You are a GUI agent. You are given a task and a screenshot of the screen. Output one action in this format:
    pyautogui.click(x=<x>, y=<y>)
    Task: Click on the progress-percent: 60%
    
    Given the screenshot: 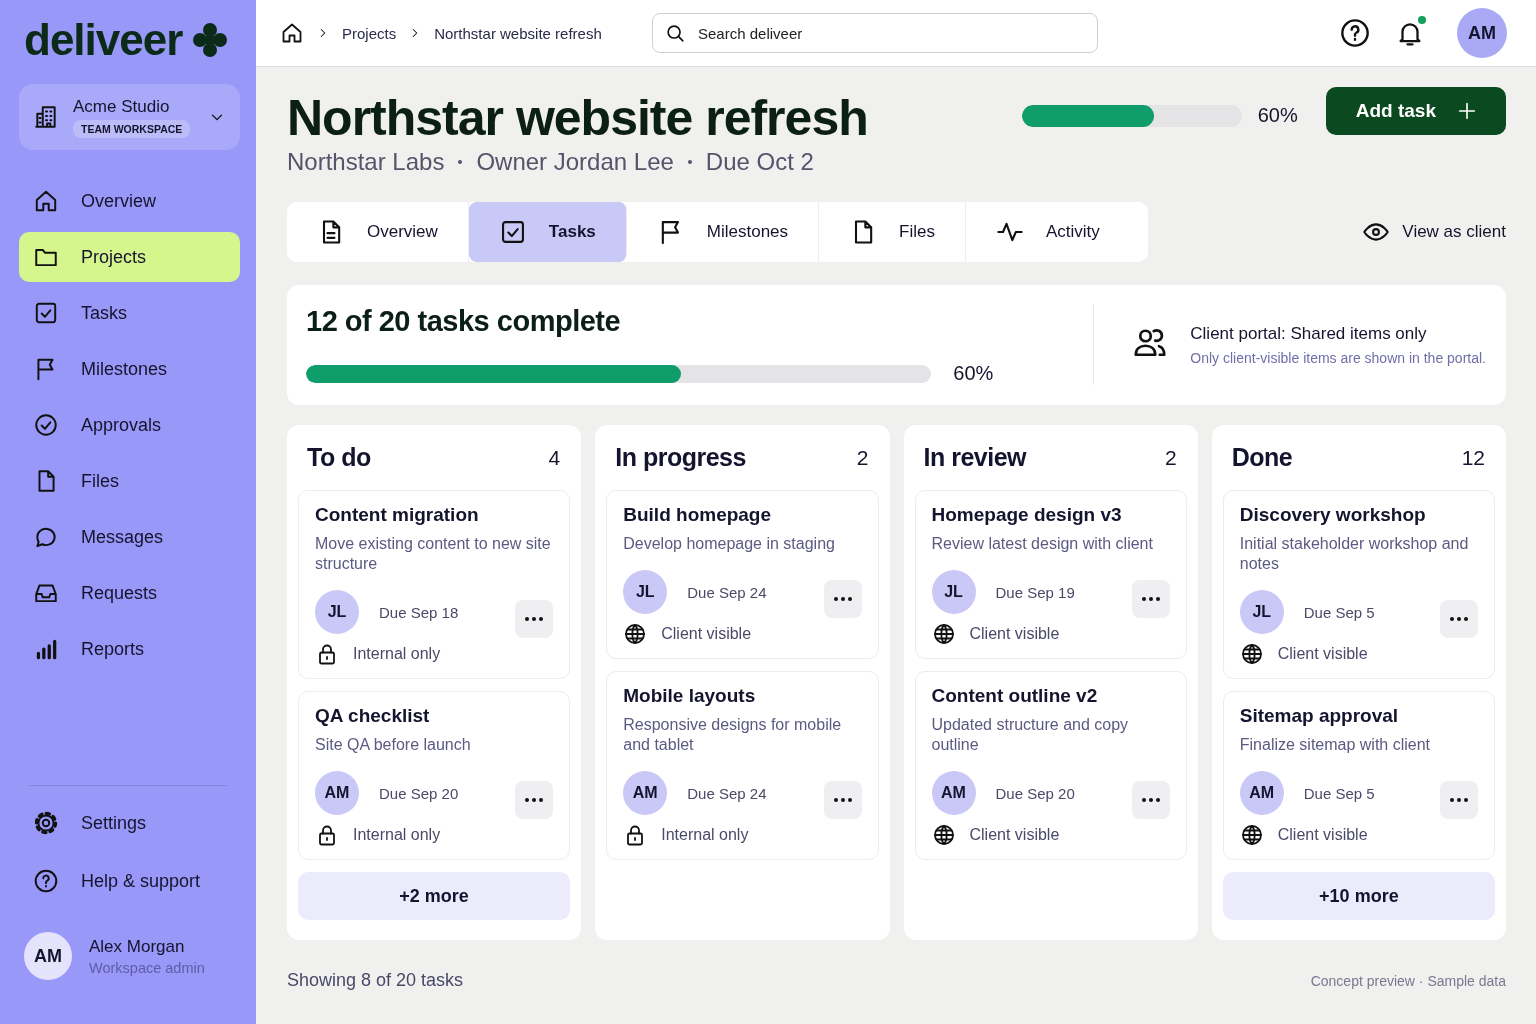 What is the action you would take?
    pyautogui.click(x=973, y=373)
    